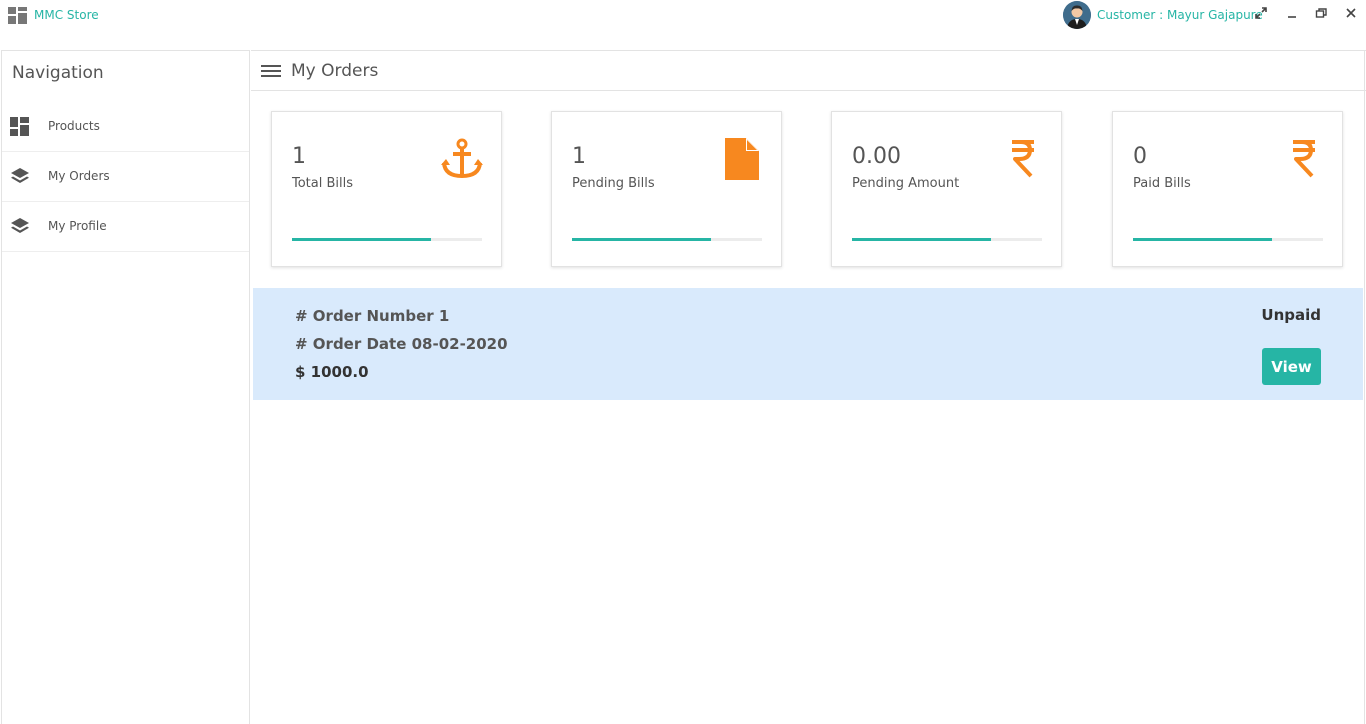 The image size is (1366, 724). Describe the element at coordinates (125, 127) in the screenshot. I see `sidebar-item-products: Products` at that location.